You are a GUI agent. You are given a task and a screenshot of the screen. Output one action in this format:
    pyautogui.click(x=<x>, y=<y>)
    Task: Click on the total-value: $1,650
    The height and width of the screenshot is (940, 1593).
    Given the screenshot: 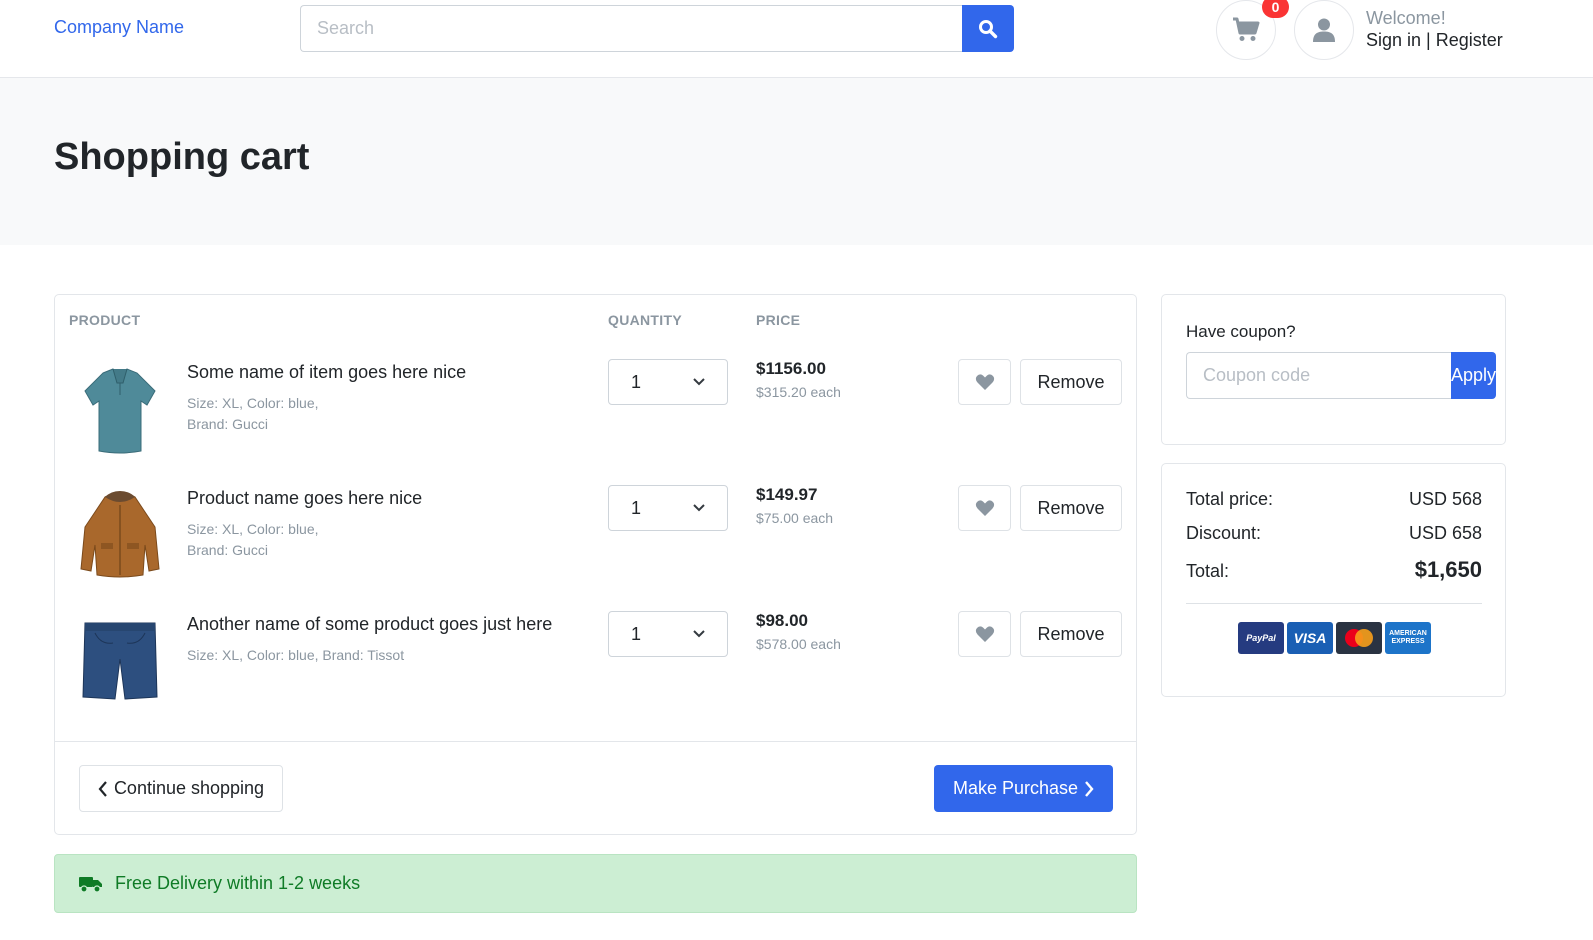 What is the action you would take?
    pyautogui.click(x=1448, y=569)
    